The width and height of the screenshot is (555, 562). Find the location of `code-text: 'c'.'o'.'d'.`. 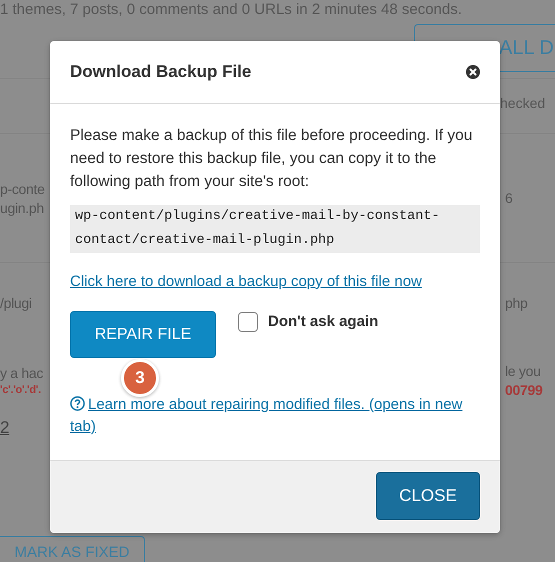

code-text: 'c'.'o'.'d'. is located at coordinates (21, 390).